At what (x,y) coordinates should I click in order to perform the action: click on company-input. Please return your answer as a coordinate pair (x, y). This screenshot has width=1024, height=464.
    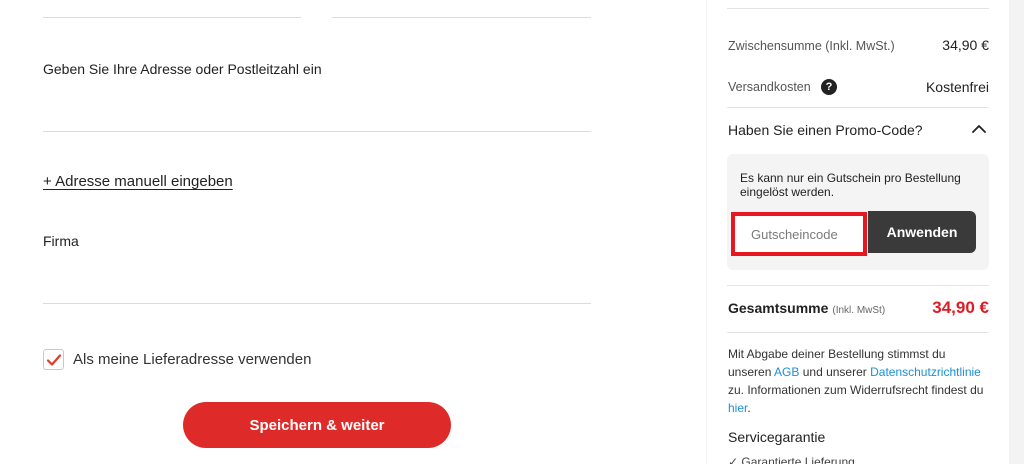
    Looking at the image, I should click on (317, 303).